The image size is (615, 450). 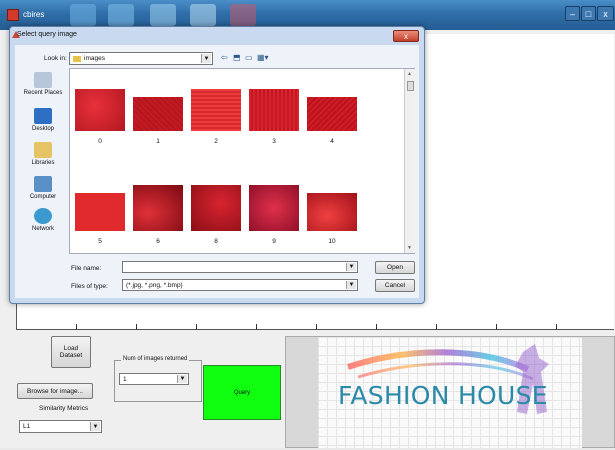 What do you see at coordinates (77, 58) in the screenshot?
I see `folder-icon` at bounding box center [77, 58].